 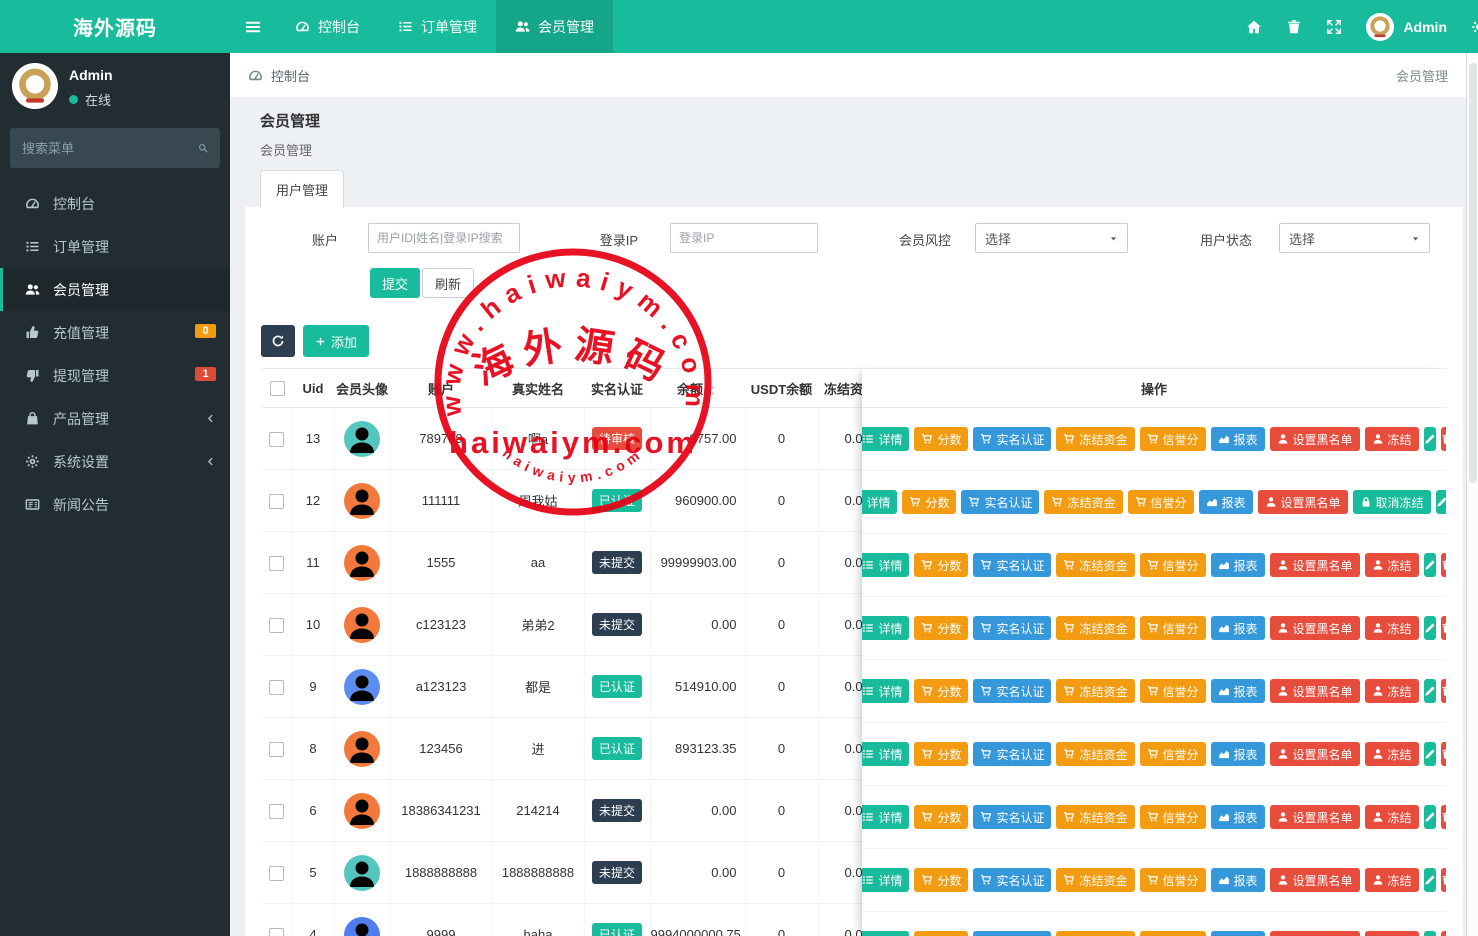 I want to click on sort-icon, so click(x=712, y=390).